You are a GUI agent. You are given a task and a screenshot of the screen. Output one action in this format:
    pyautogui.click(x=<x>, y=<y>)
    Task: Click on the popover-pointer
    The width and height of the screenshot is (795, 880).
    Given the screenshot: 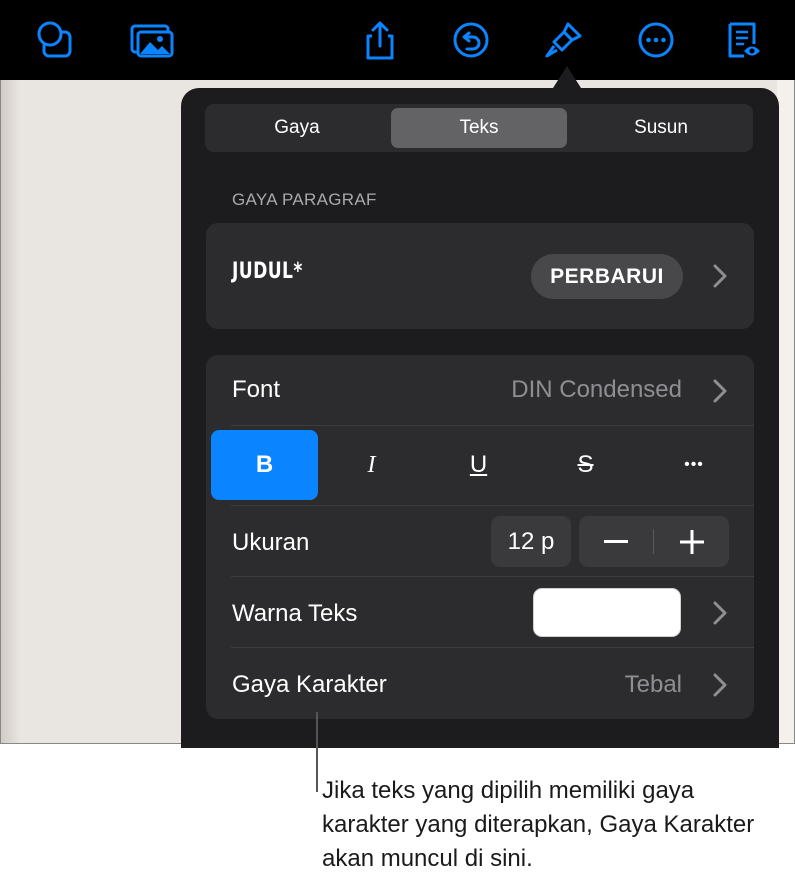 What is the action you would take?
    pyautogui.click(x=567, y=77)
    